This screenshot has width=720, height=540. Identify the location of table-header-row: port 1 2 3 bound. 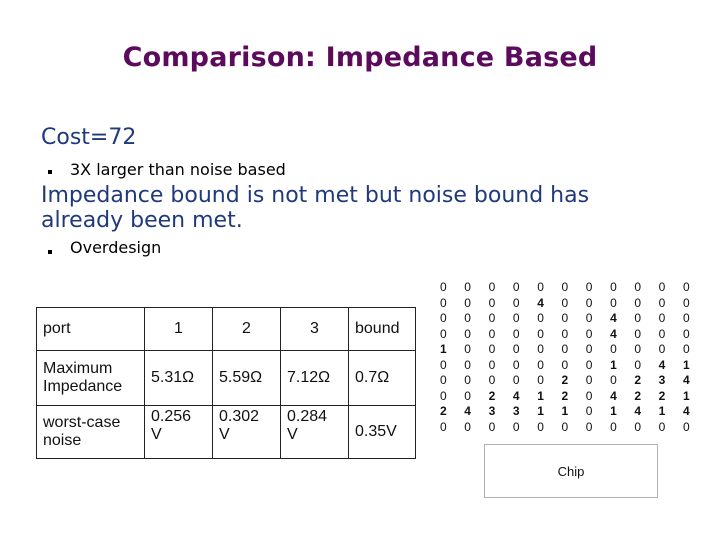
(226, 329).